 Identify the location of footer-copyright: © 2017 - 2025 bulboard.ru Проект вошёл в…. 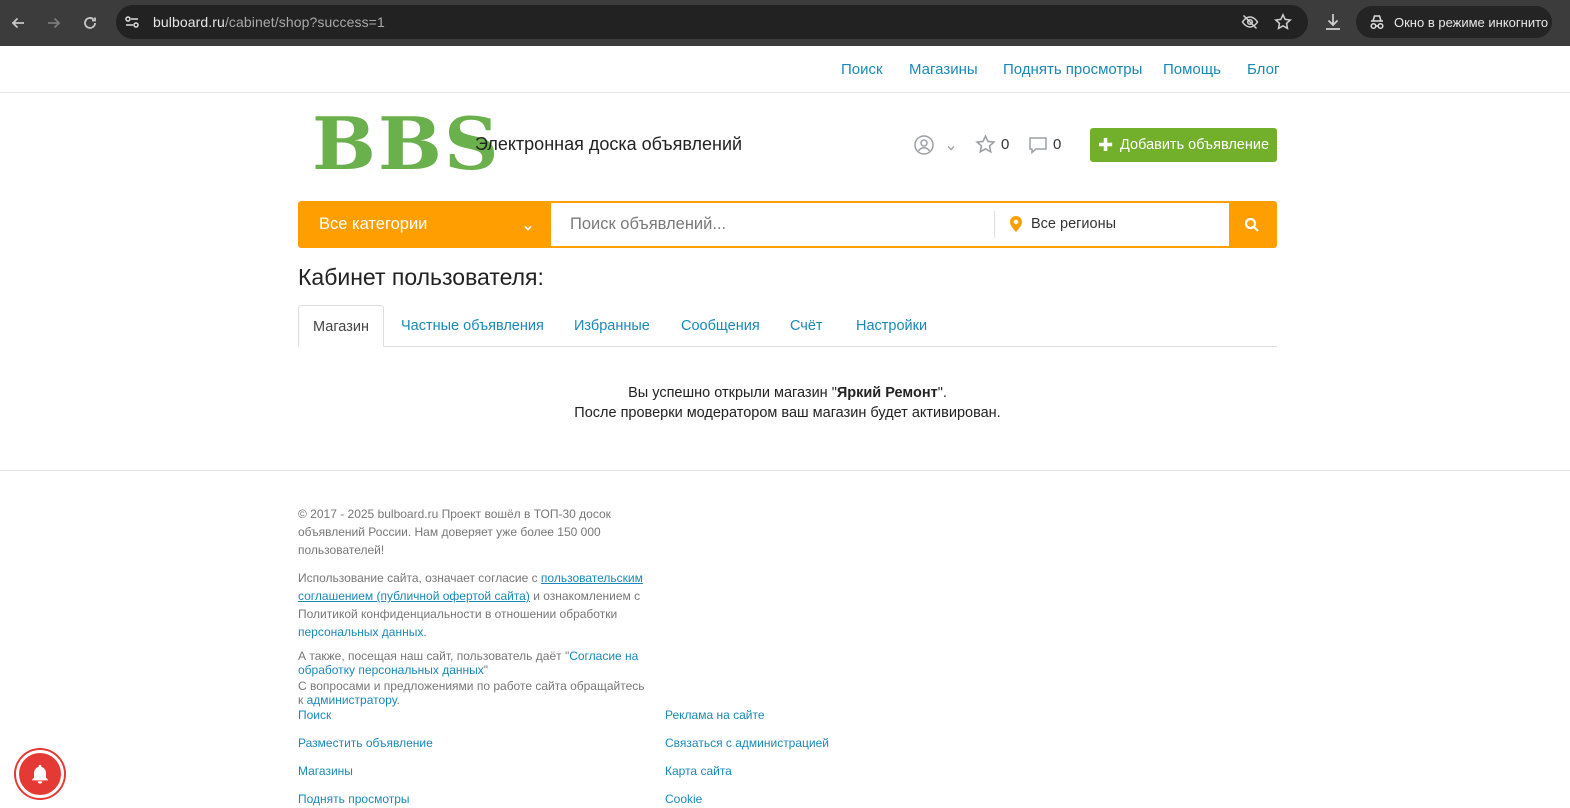
(454, 532).